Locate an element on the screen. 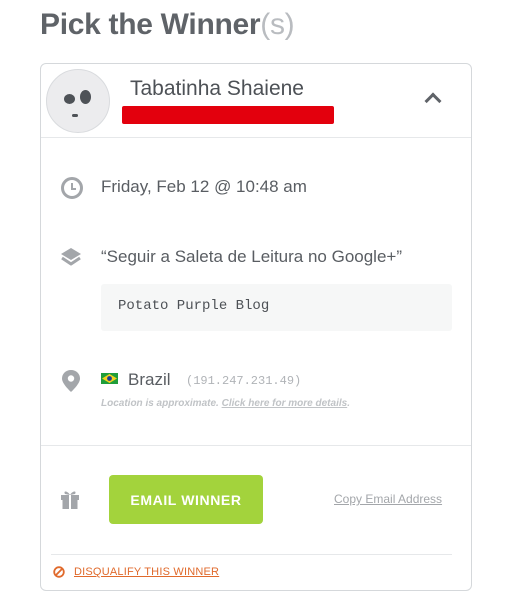  gift-icon is located at coordinates (70, 500).